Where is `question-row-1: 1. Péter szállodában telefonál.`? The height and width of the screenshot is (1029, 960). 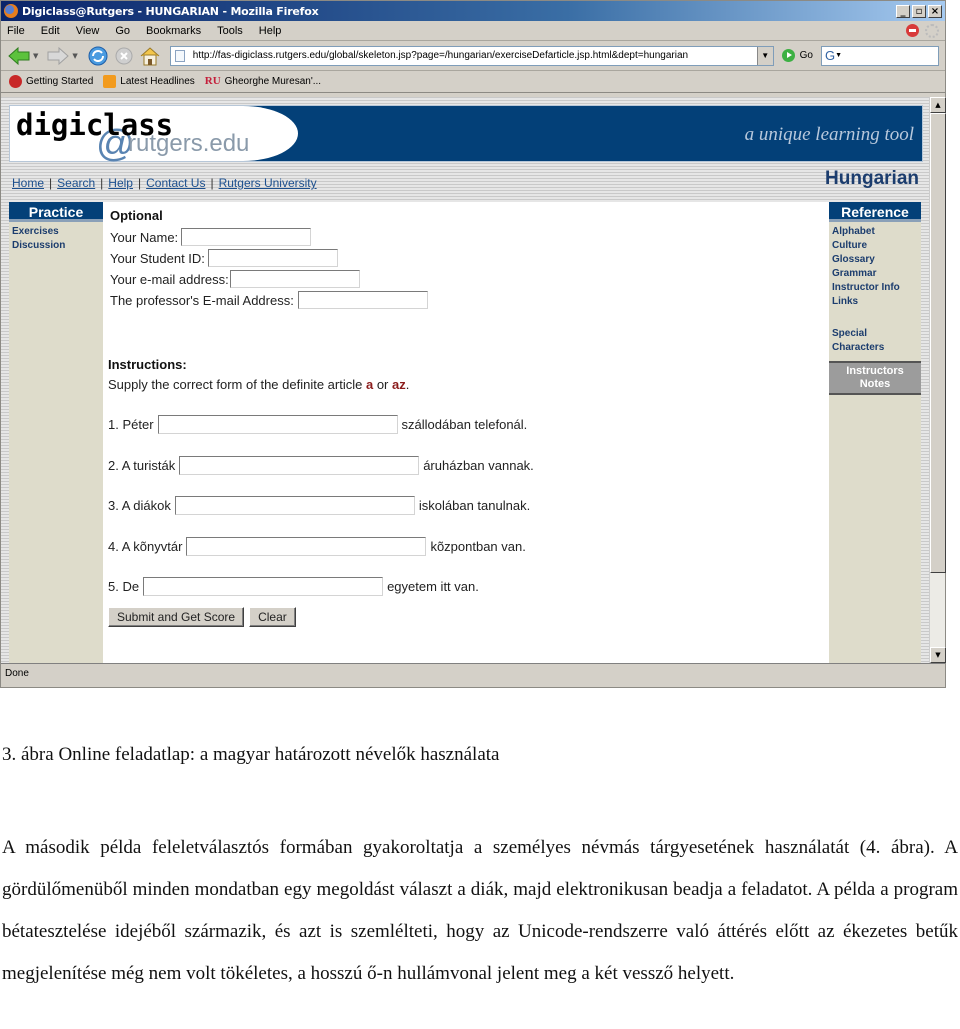
question-row-1: 1. Péter szállodában telefonál. is located at coordinates (317, 424).